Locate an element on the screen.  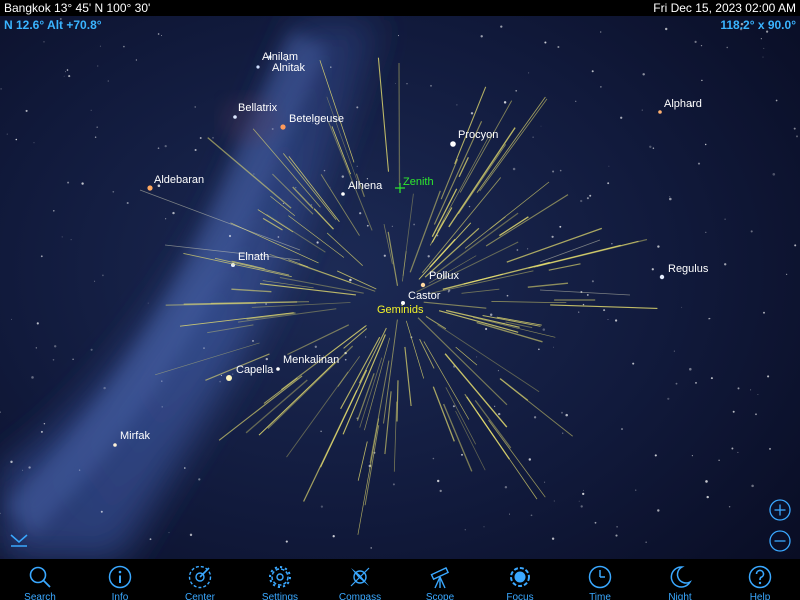
info-button: Info is located at coordinates (120, 579).